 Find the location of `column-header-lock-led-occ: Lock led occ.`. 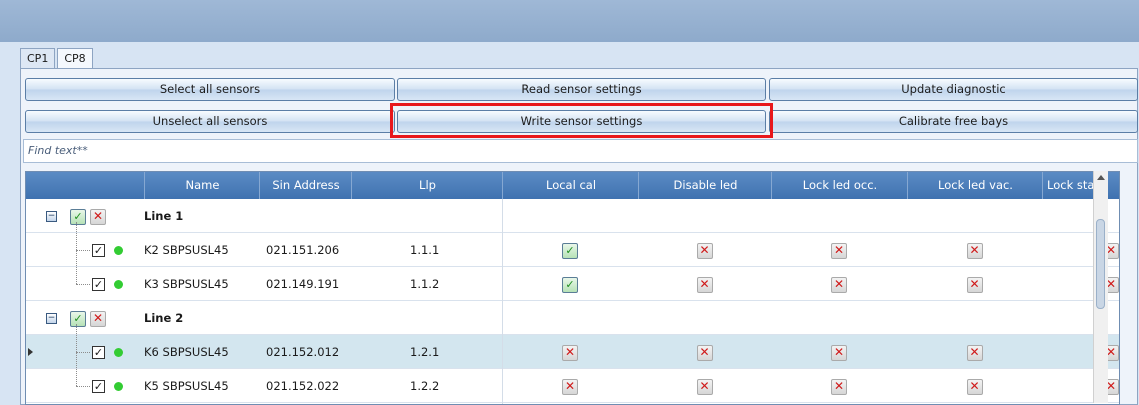

column-header-lock-led-occ: Lock led occ. is located at coordinates (839, 185).